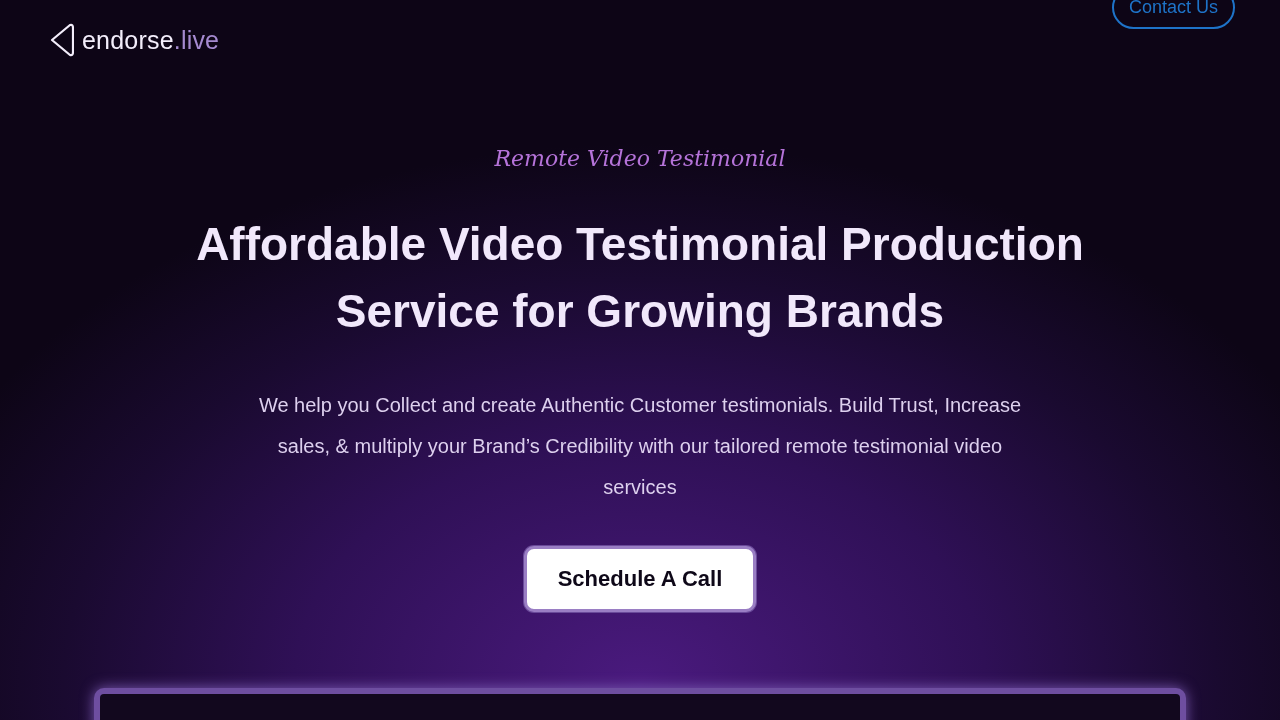 This screenshot has height=720, width=1280. Describe the element at coordinates (61, 40) in the screenshot. I see `logo-icon` at that location.